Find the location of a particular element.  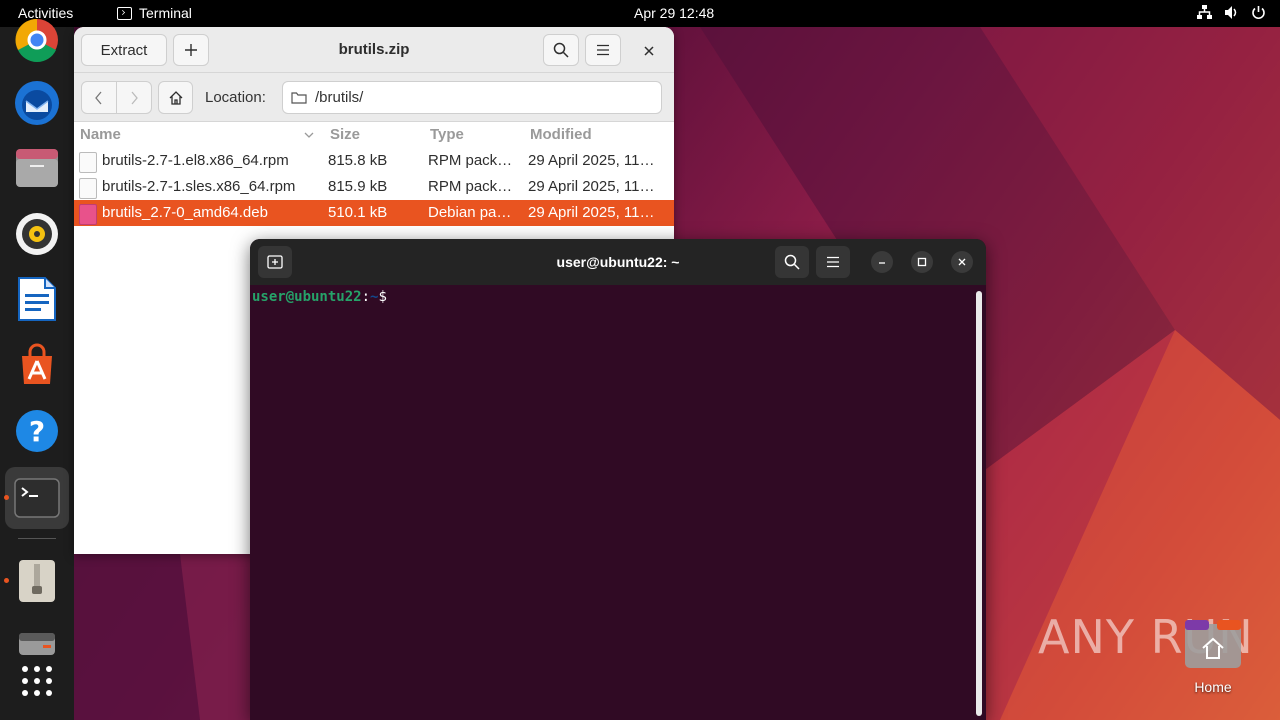

archive-manager-icon is located at coordinates (37, 581).